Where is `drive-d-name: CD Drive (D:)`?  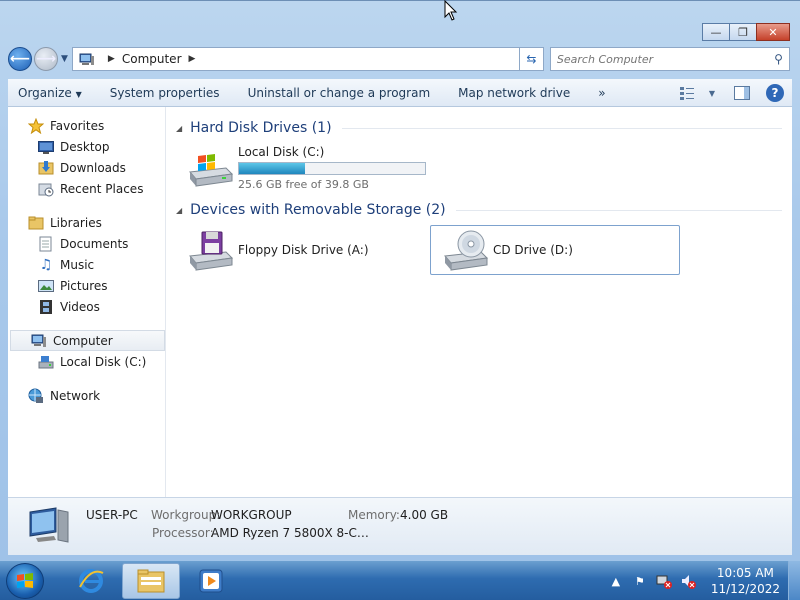 drive-d-name: CD Drive (D:) is located at coordinates (533, 250).